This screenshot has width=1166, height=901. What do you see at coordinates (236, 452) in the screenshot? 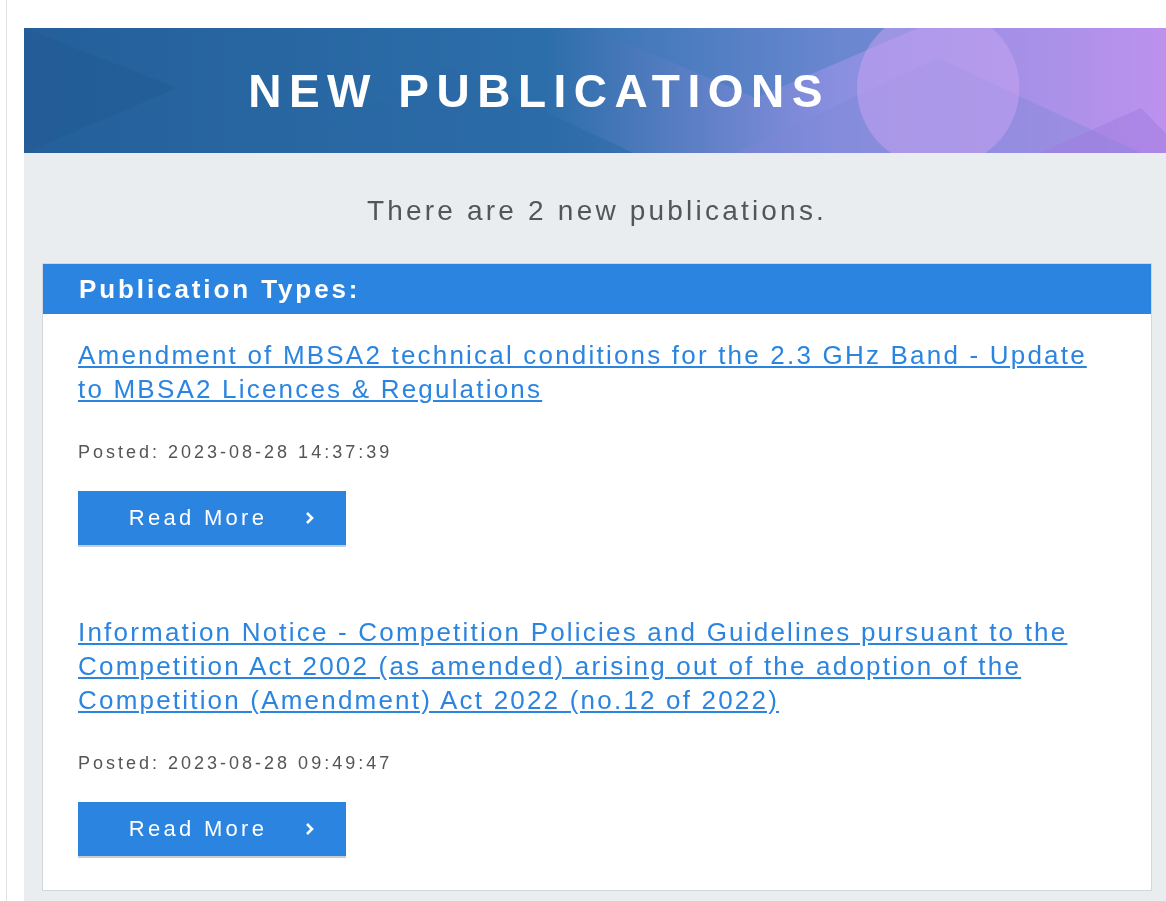
I see `posted-date: Posted: 2023-08-28 14:37:39` at bounding box center [236, 452].